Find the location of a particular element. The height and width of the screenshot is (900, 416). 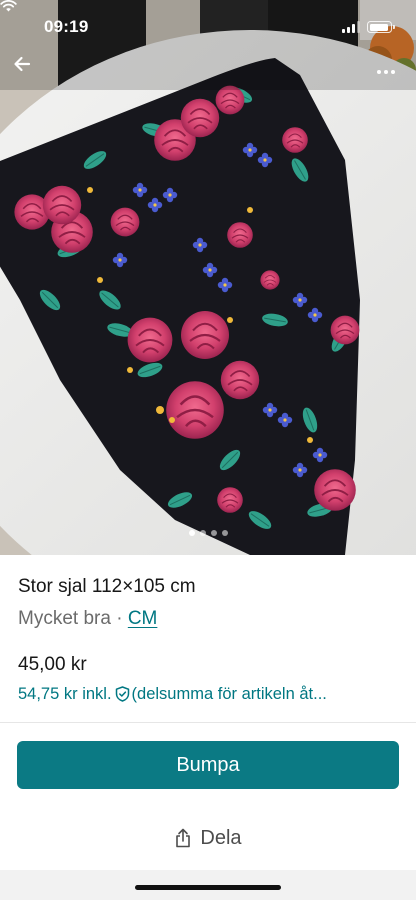

share-button: Dela is located at coordinates (208, 838).